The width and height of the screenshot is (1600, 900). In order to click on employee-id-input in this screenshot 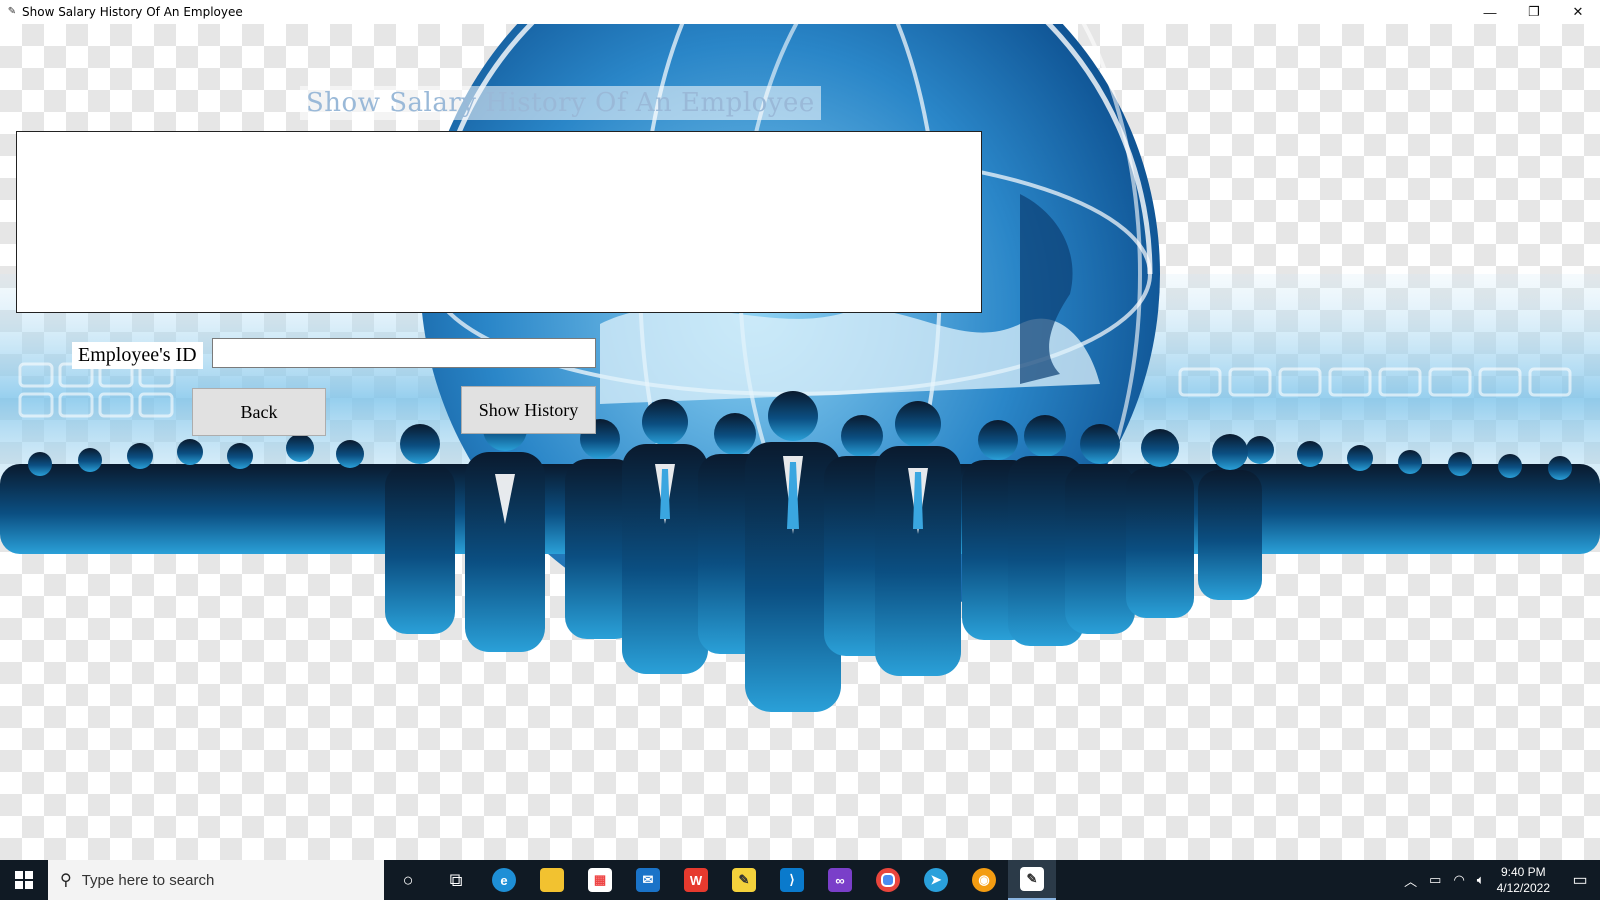, I will do `click(404, 353)`.